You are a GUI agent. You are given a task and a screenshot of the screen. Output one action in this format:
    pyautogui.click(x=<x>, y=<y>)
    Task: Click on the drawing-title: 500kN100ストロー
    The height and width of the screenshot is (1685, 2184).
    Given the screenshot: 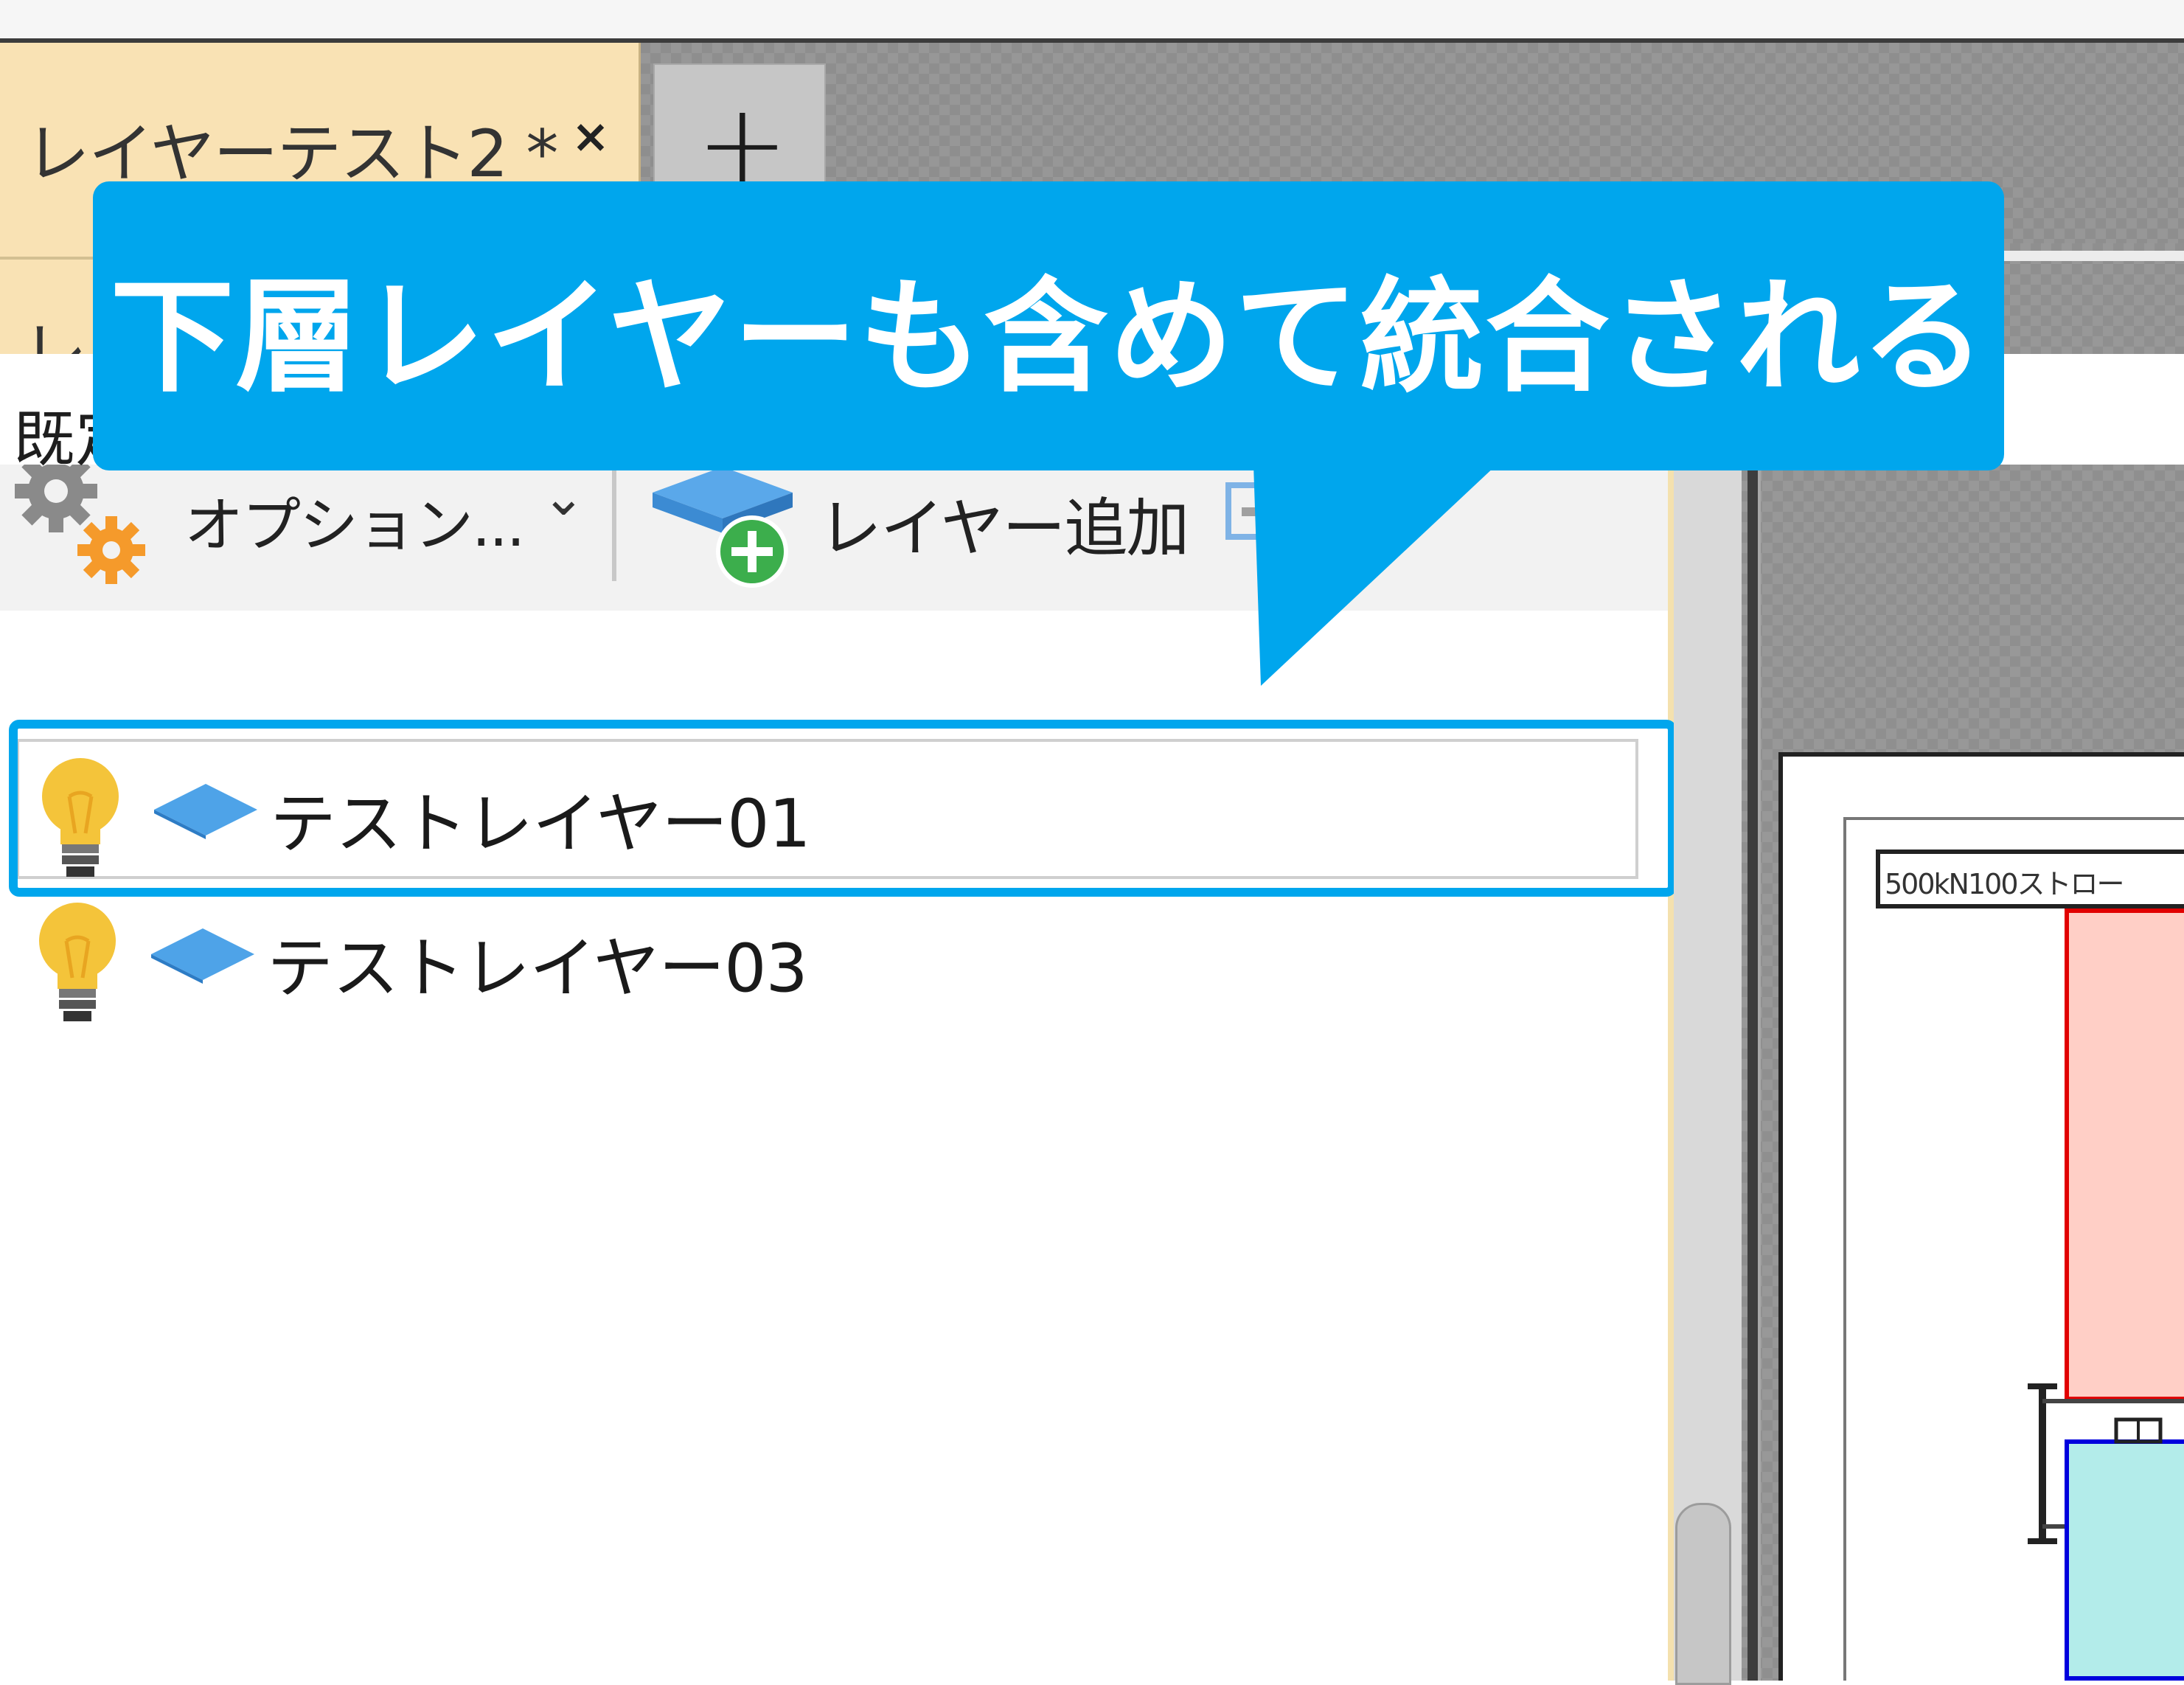 What is the action you would take?
    pyautogui.click(x=2004, y=884)
    